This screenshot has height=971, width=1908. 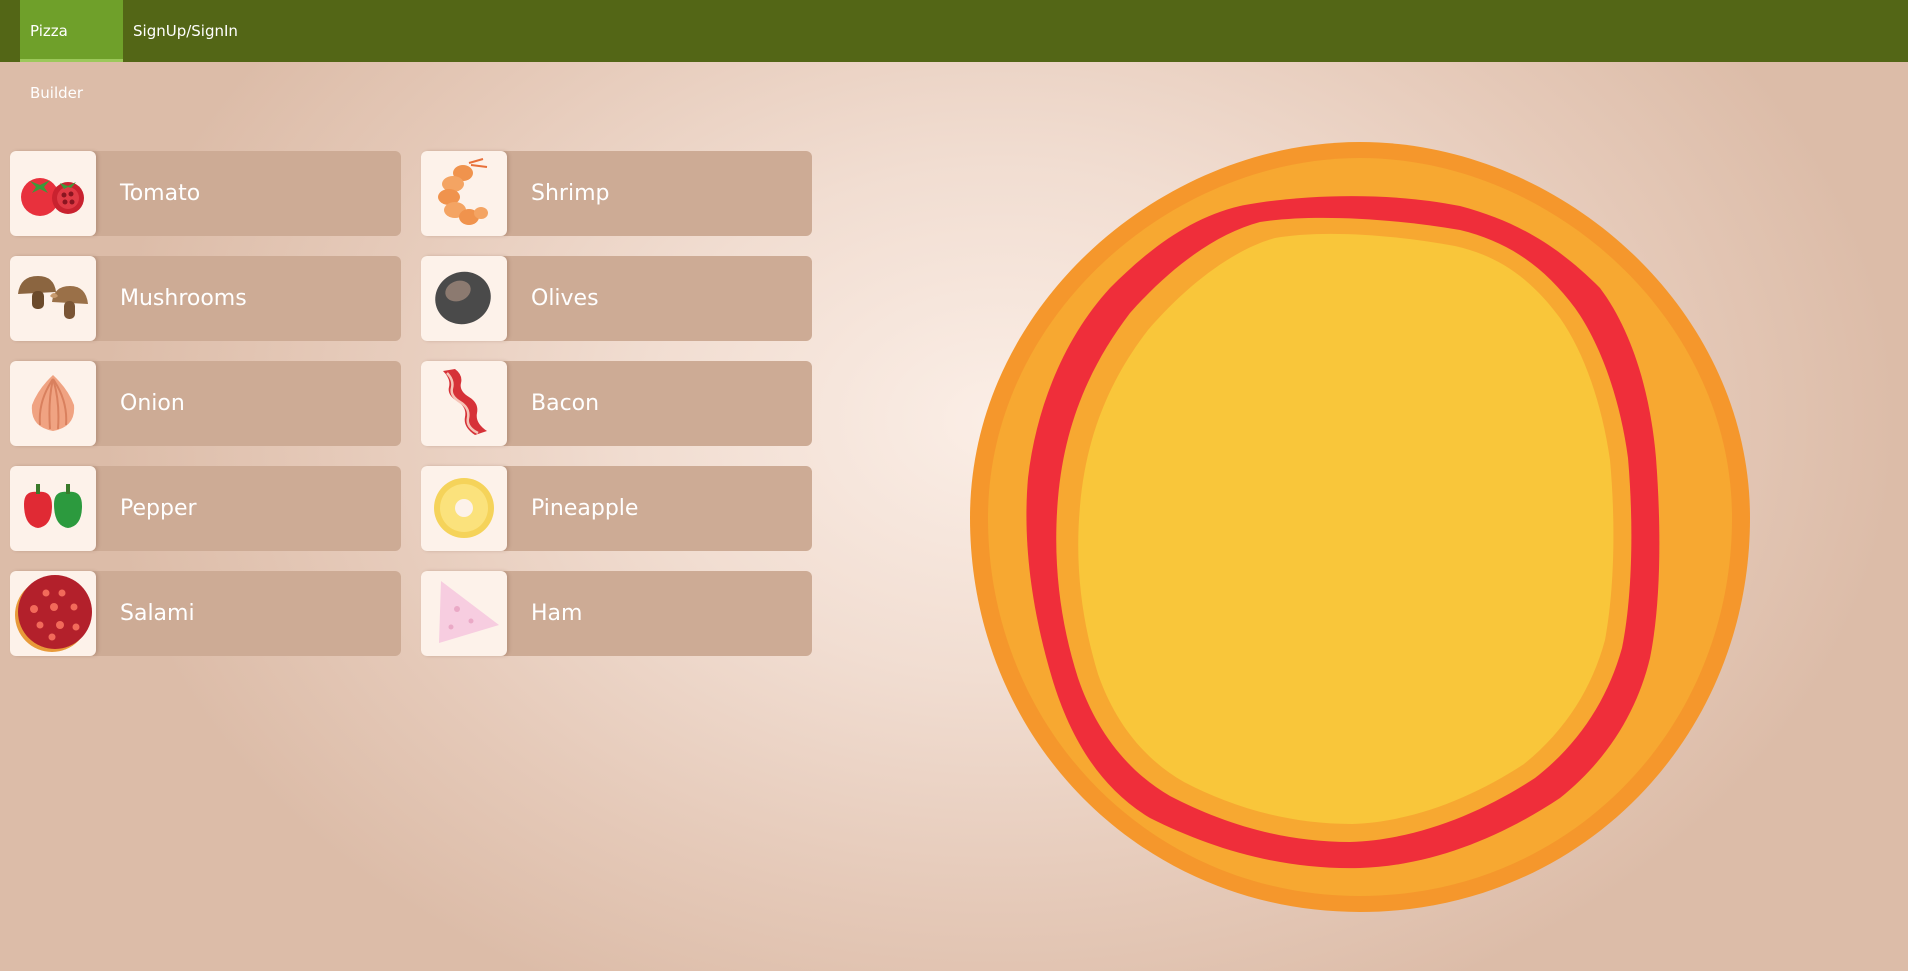 I want to click on topping-label: Tomato, so click(x=160, y=193).